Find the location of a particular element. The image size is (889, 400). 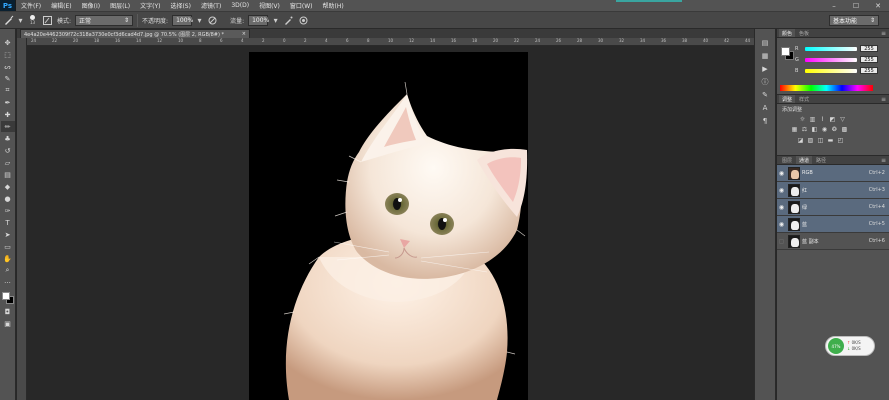

menu-help: 帮助(H) is located at coordinates (333, 5).